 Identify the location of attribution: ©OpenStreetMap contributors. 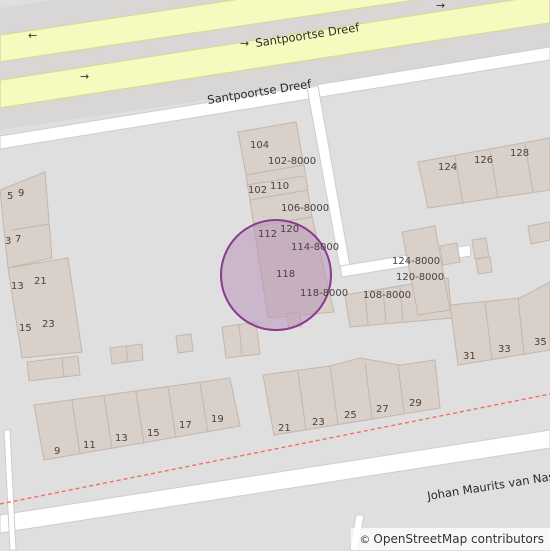
(450, 539).